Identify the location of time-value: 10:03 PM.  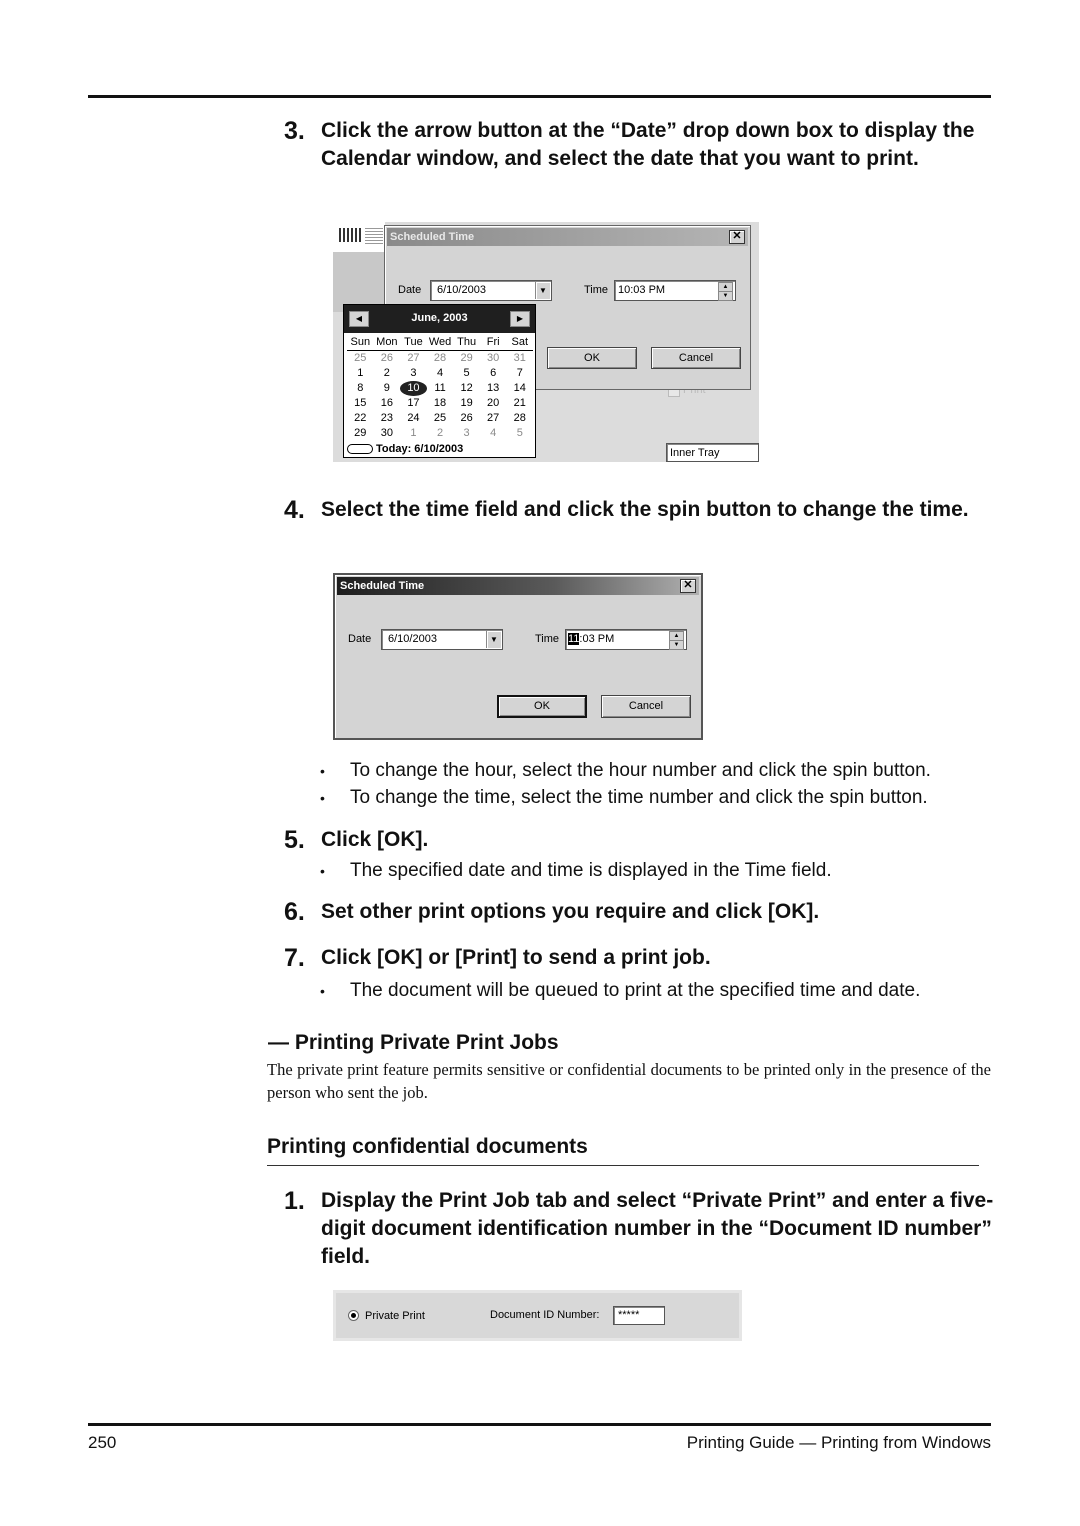
(642, 290).